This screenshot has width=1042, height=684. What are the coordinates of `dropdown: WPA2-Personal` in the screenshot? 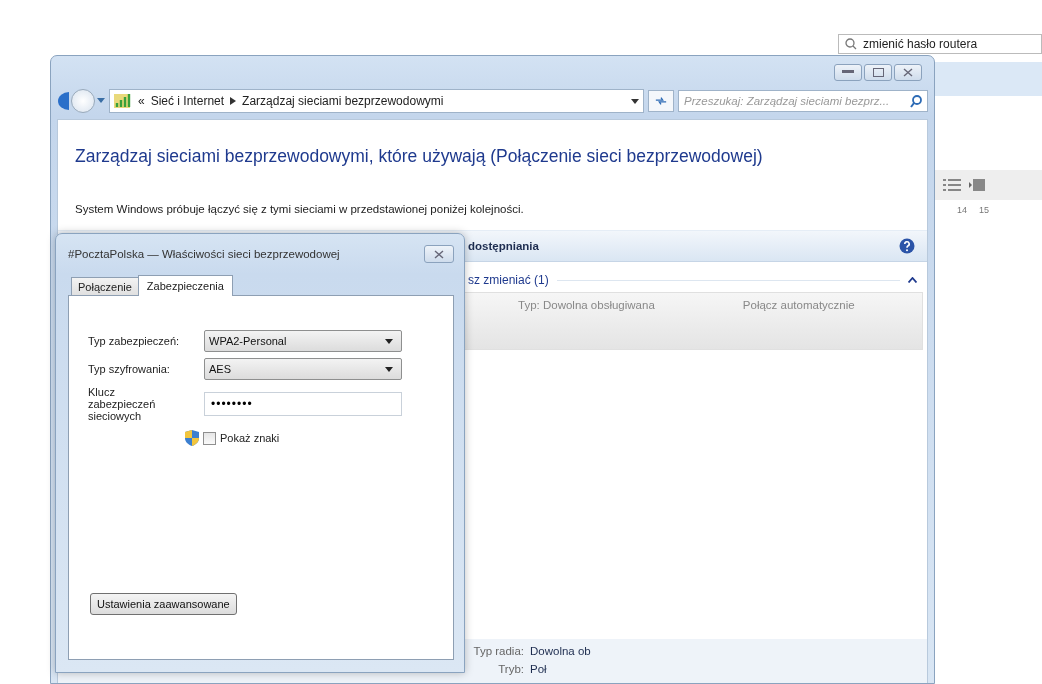 It's located at (303, 341).